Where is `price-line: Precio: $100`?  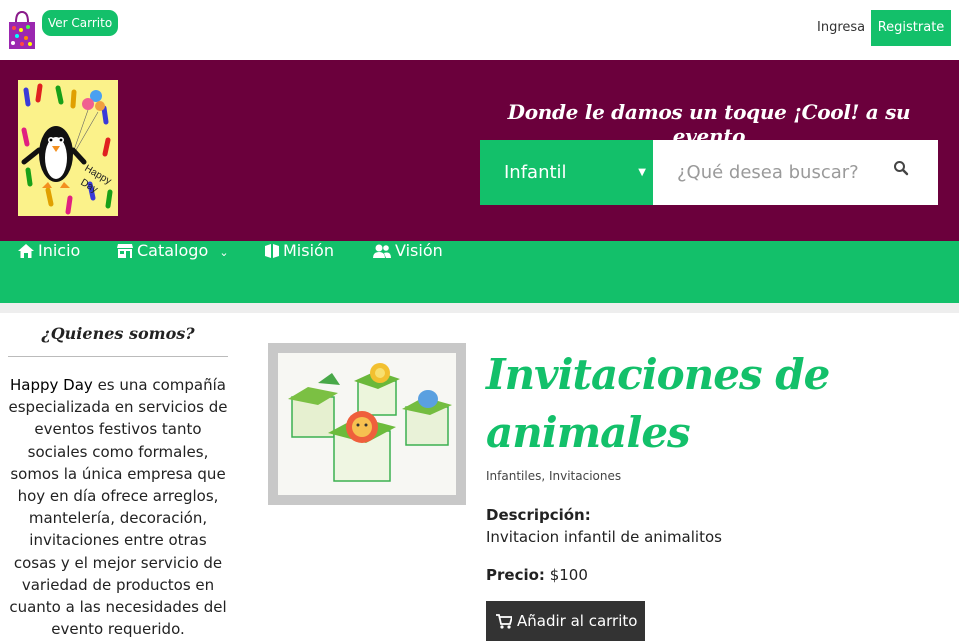
price-line: Precio: $100 is located at coordinates (537, 575).